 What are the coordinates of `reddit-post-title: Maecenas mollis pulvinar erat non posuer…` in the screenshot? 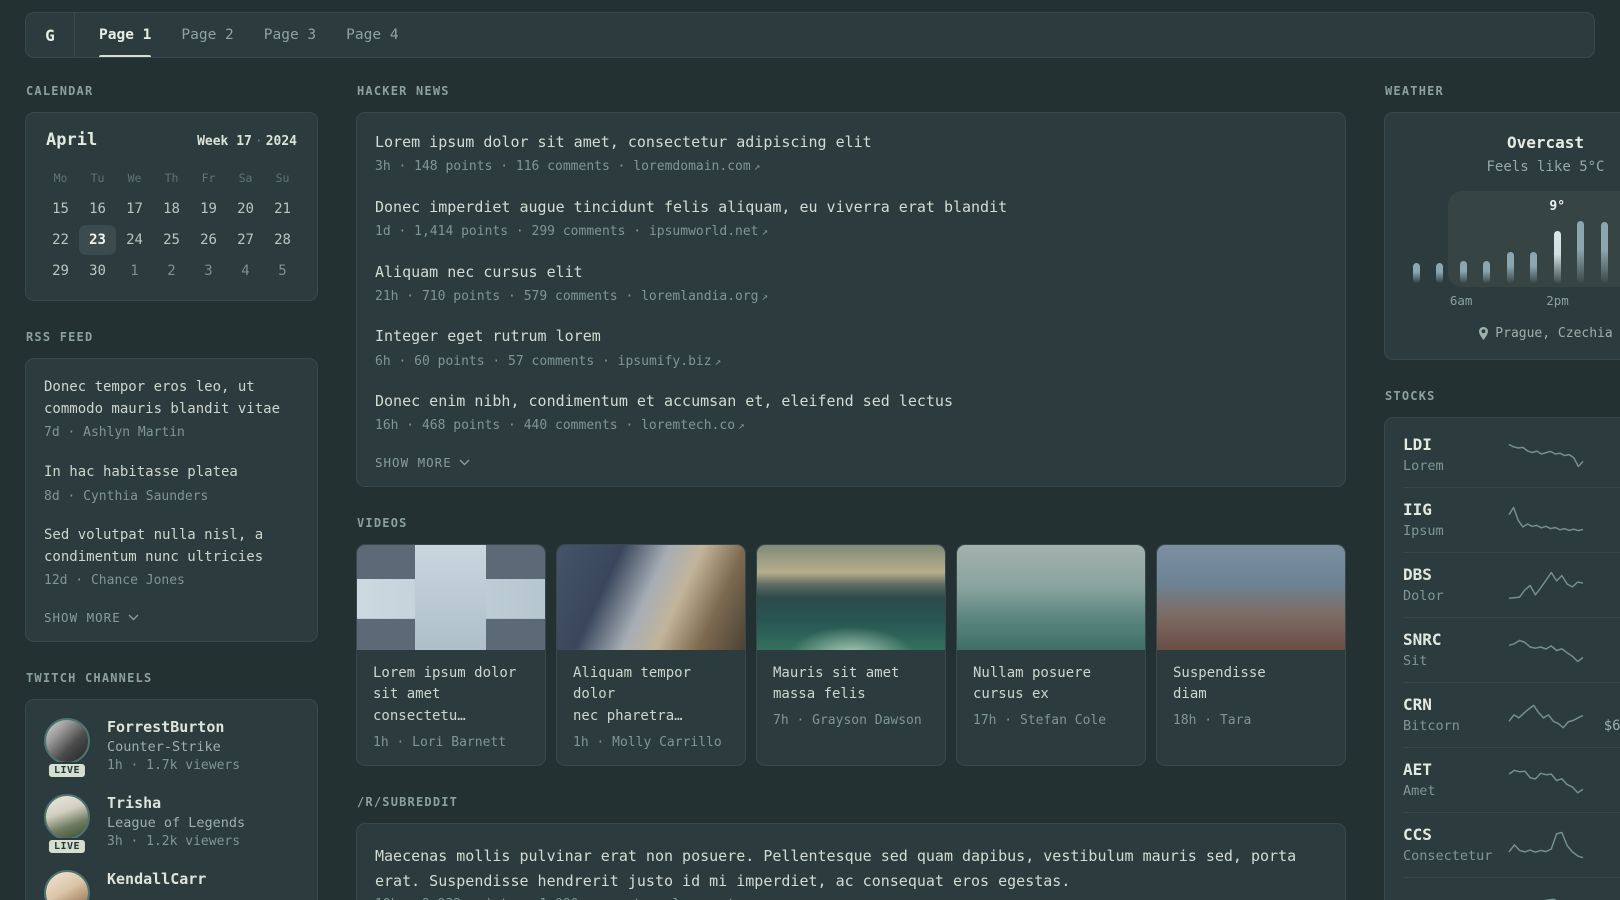 It's located at (851, 869).